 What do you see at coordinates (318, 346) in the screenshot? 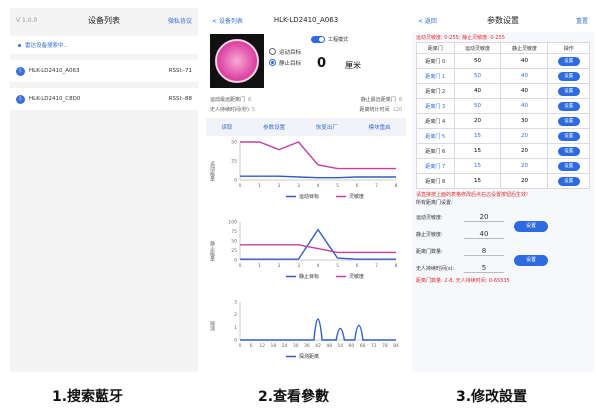
I see `x-tick-label: 42` at bounding box center [318, 346].